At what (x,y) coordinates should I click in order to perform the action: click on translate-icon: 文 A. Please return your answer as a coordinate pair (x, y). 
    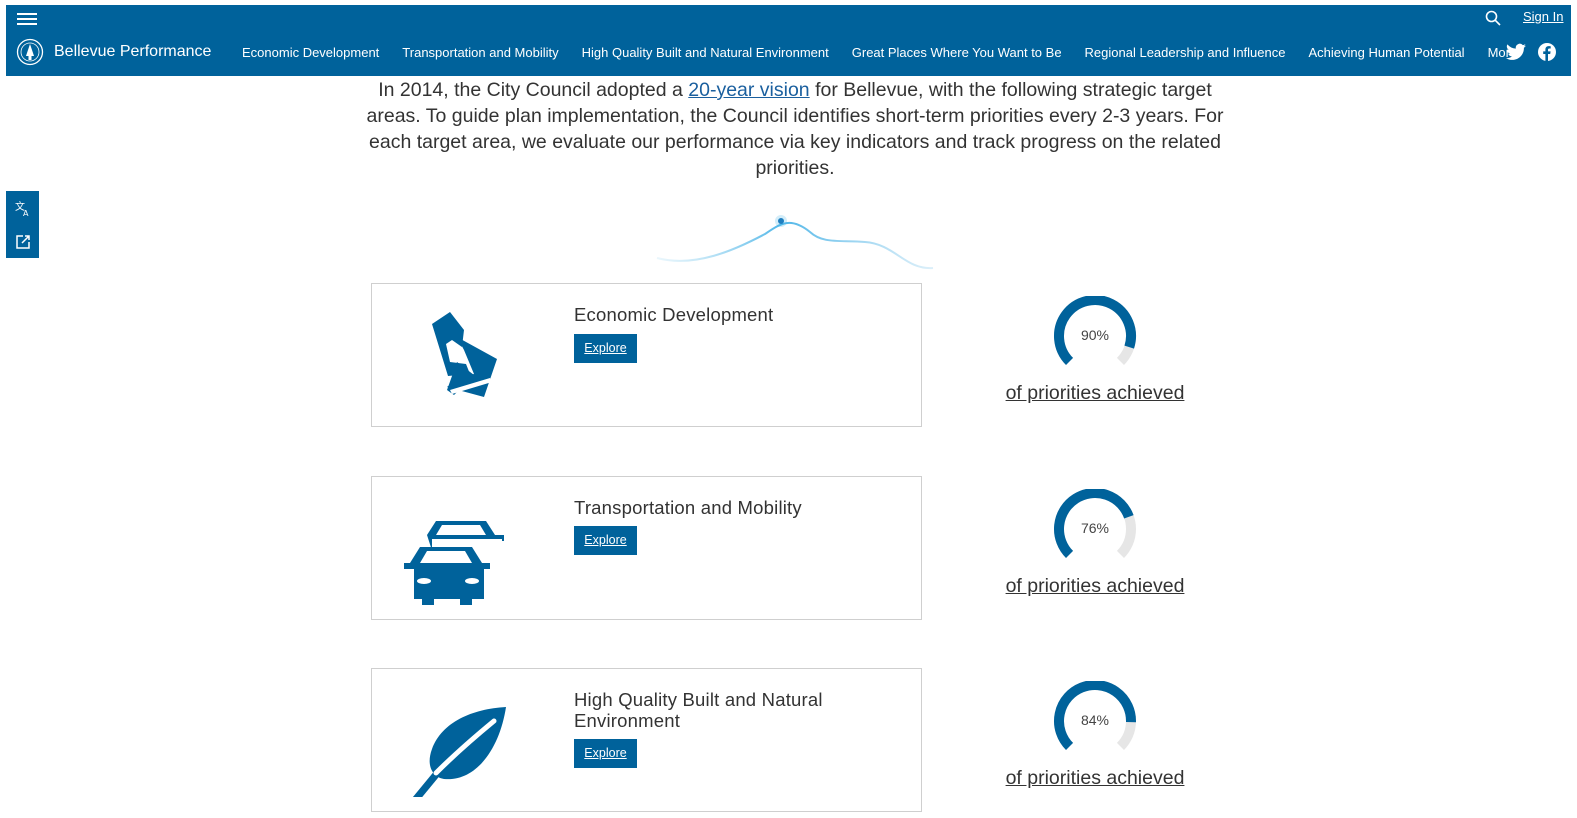
    Looking at the image, I should click on (23, 208).